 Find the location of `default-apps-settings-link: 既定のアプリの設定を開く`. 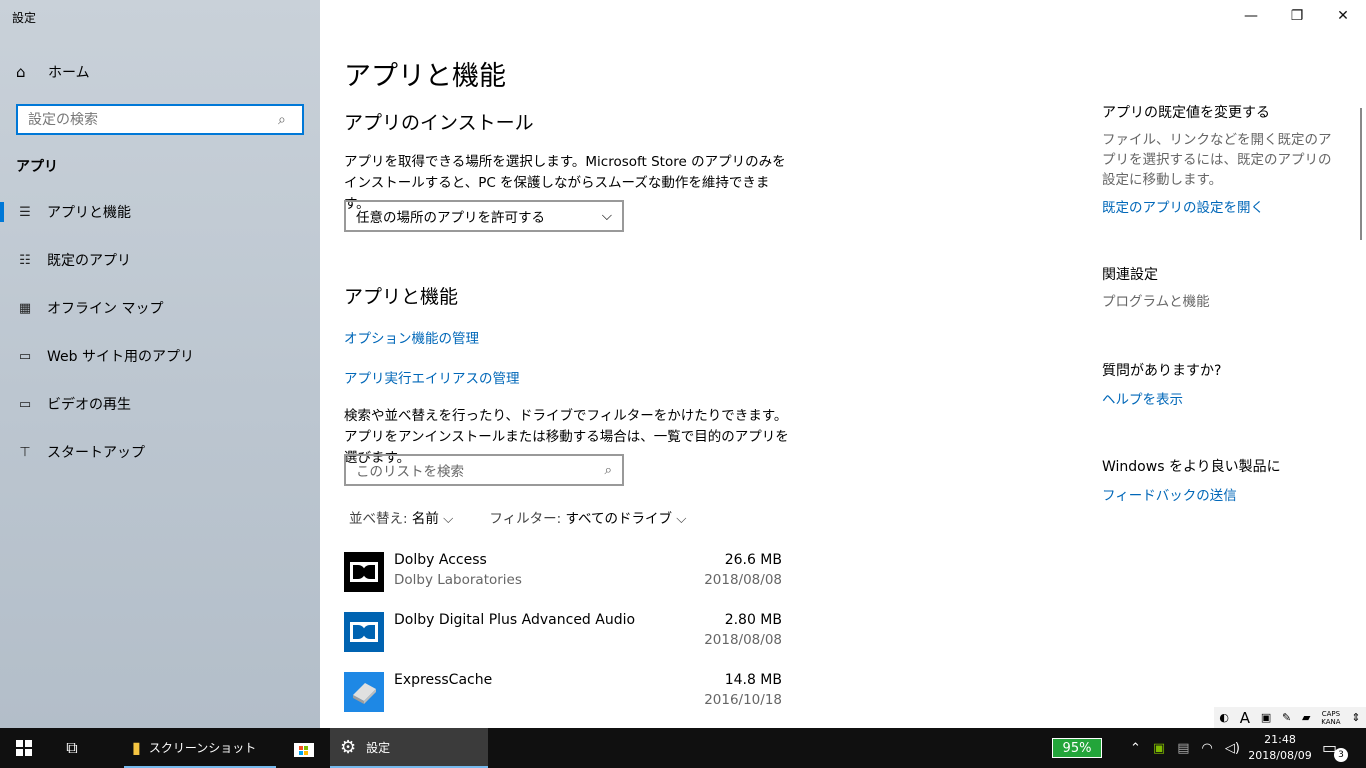

default-apps-settings-link: 既定のアプリの設定を開く is located at coordinates (1183, 206).